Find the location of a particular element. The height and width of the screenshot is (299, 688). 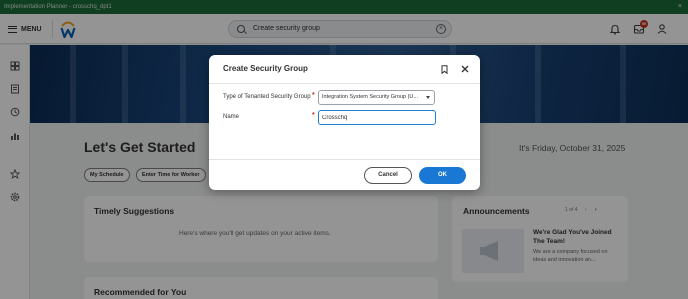

close-icon is located at coordinates (465, 69).